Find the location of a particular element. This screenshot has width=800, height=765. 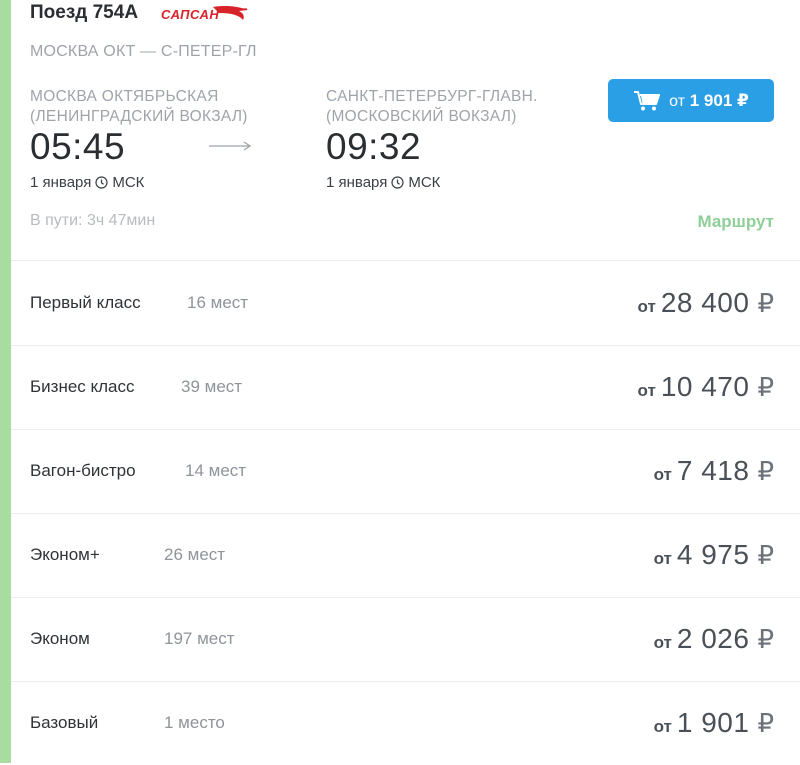

fare-class: Базовый is located at coordinates (64, 722).